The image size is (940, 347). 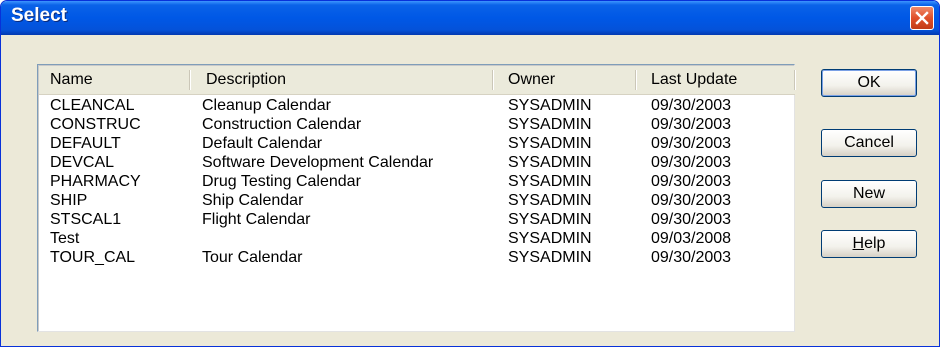 I want to click on close-button, so click(x=922, y=18).